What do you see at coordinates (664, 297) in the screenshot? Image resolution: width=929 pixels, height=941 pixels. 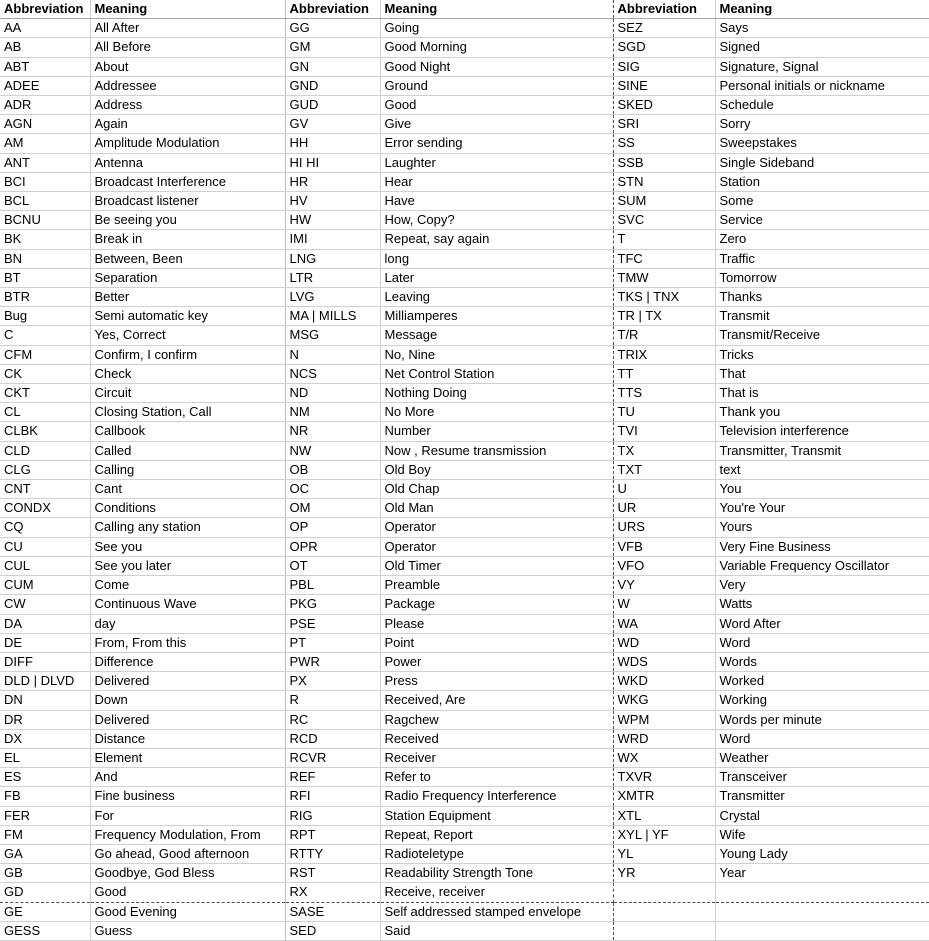 I see `cell-abbreviation-3: TKS | TNX` at bounding box center [664, 297].